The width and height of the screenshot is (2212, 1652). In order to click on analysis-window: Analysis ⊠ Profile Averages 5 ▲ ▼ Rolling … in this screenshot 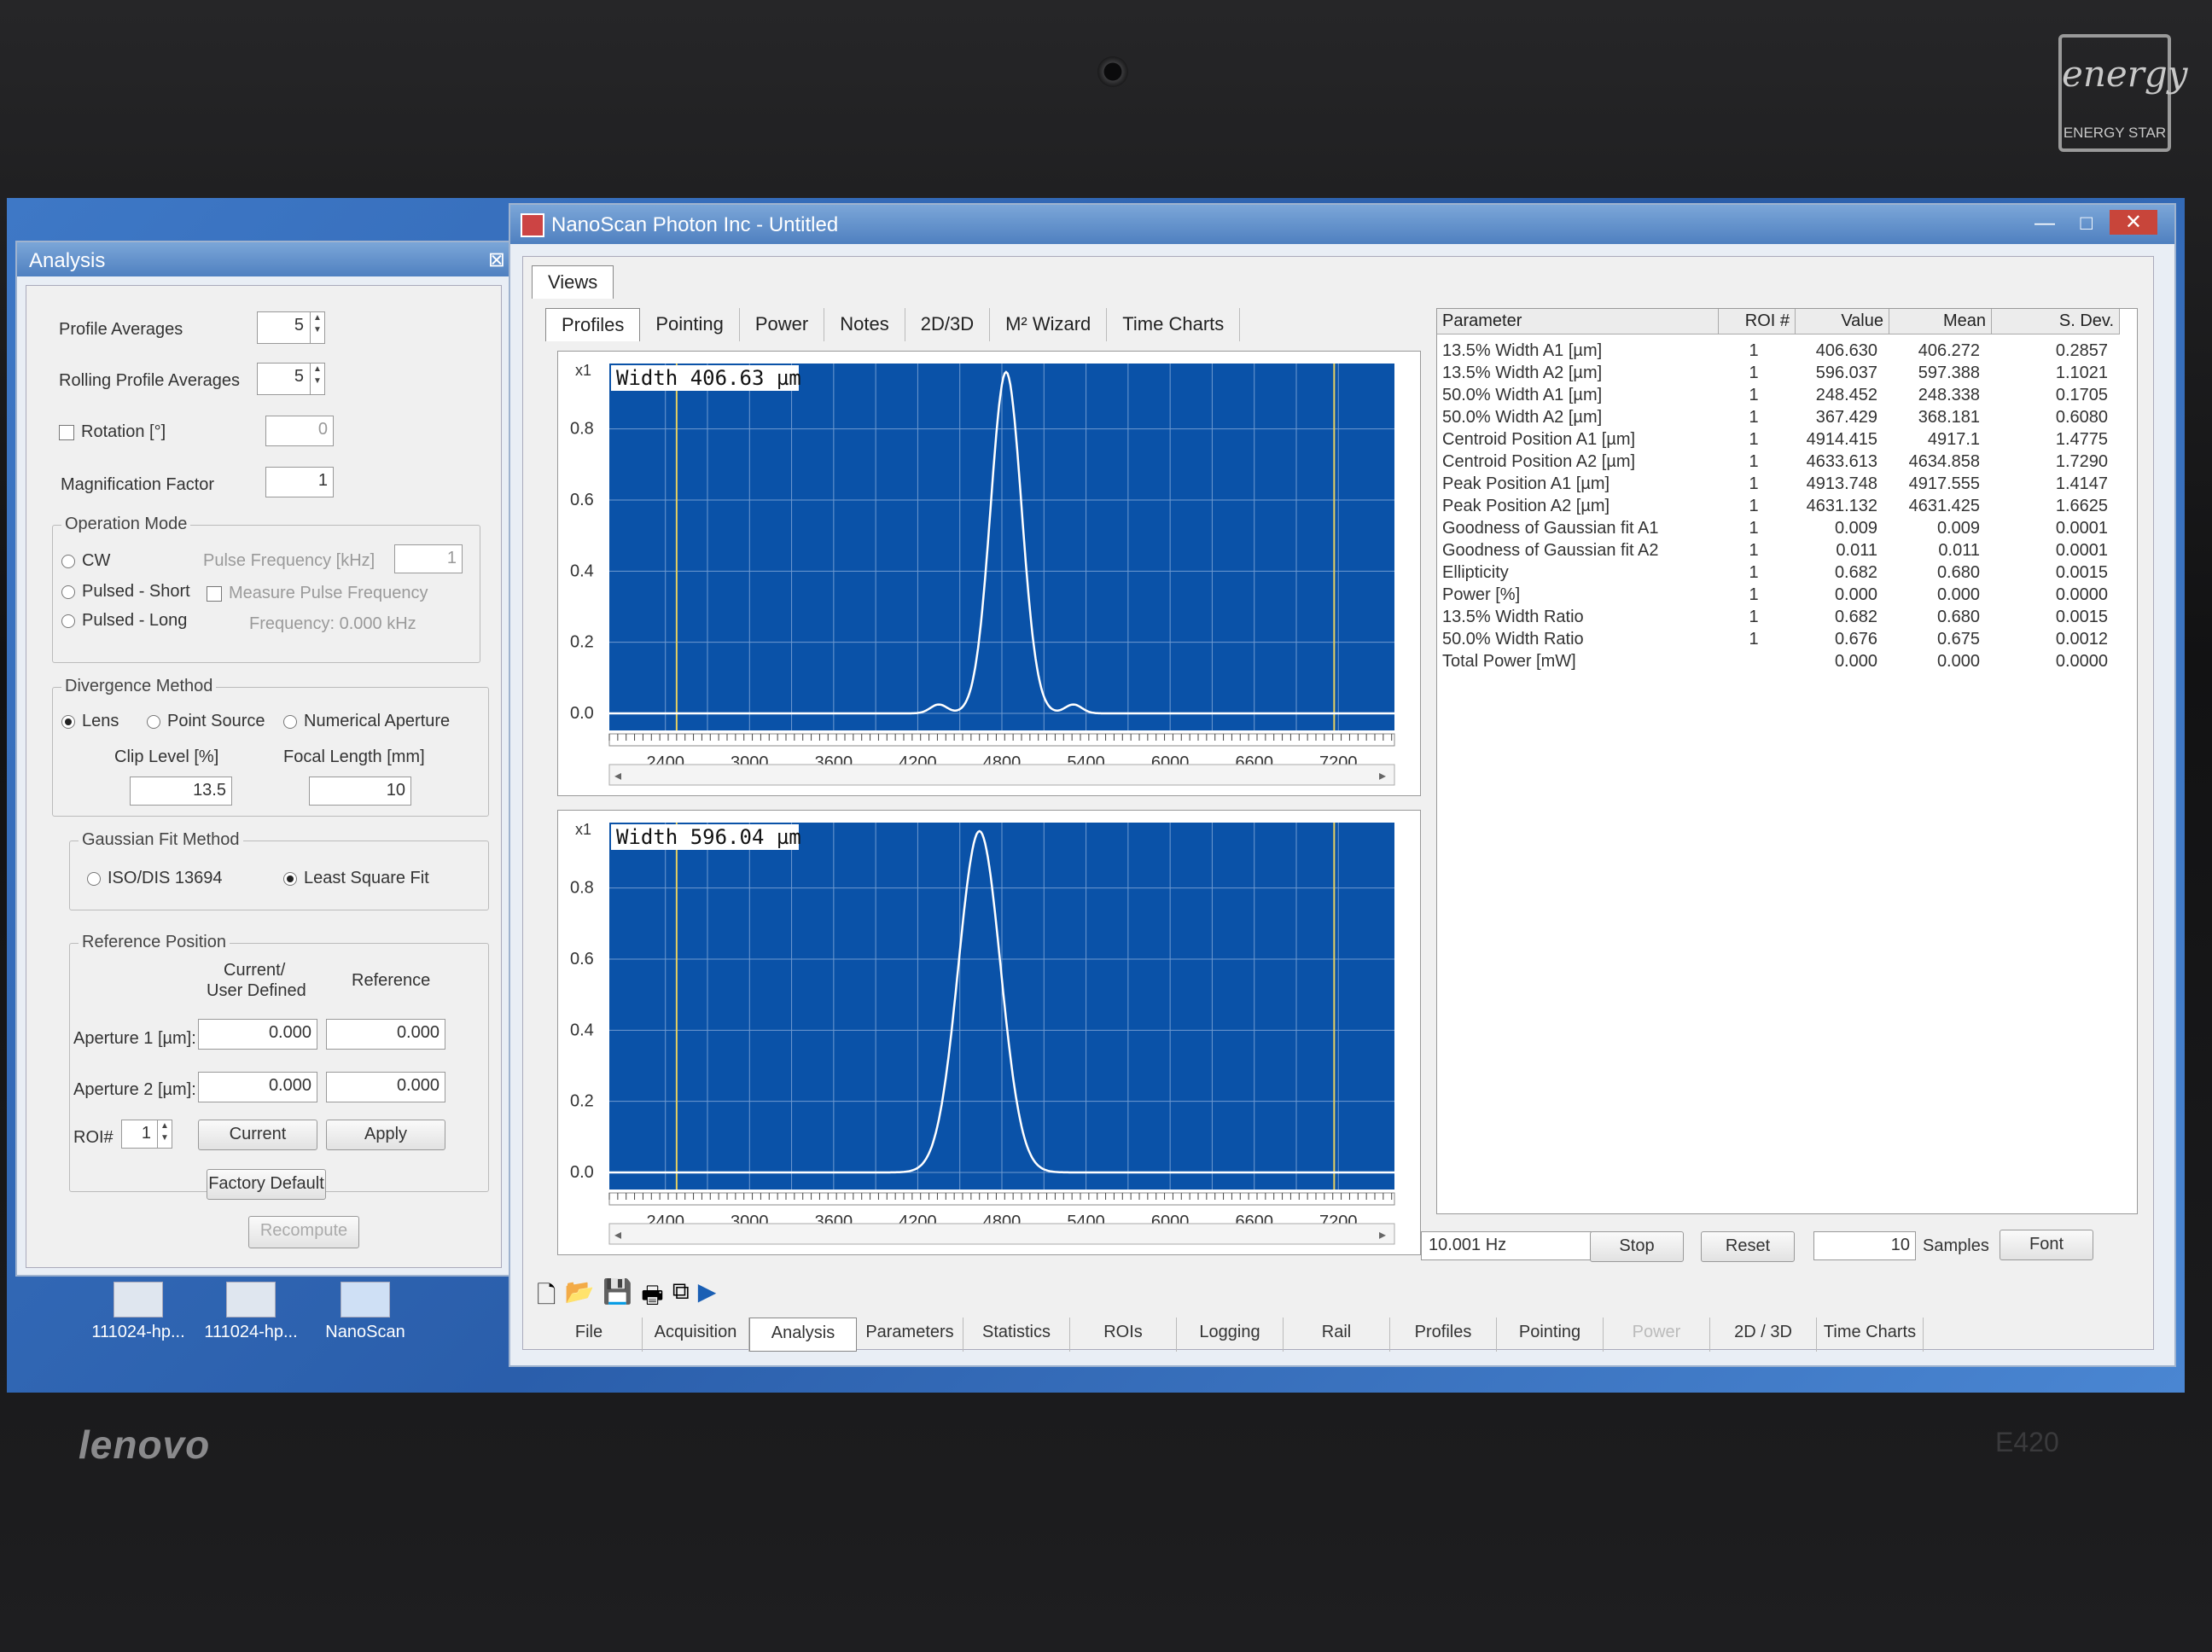, I will do `click(264, 759)`.